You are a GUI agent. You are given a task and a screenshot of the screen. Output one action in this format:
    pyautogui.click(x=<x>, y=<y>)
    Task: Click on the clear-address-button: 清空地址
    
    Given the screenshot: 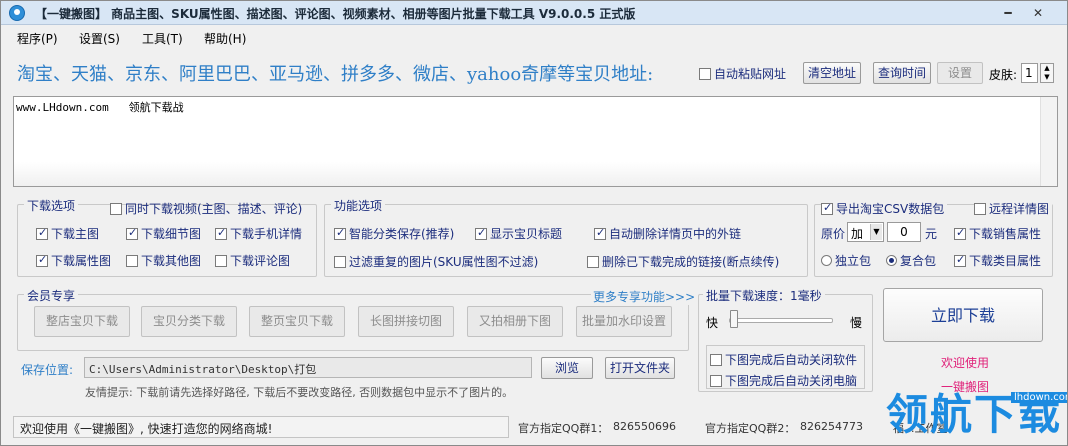 What is the action you would take?
    pyautogui.click(x=832, y=73)
    